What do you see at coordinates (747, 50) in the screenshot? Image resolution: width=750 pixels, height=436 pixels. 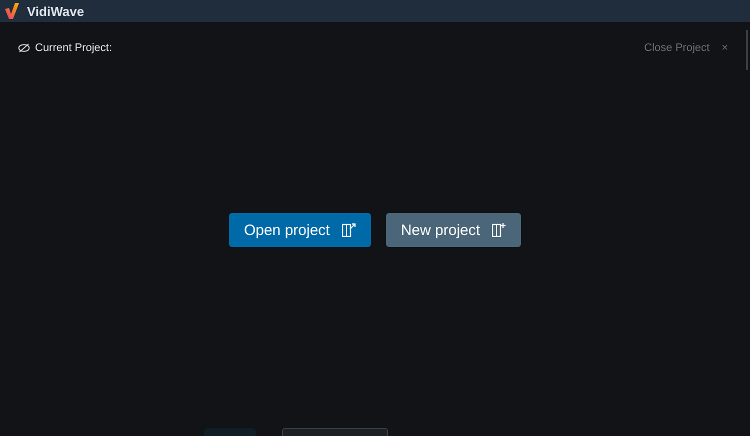 I see `scrollbar` at bounding box center [747, 50].